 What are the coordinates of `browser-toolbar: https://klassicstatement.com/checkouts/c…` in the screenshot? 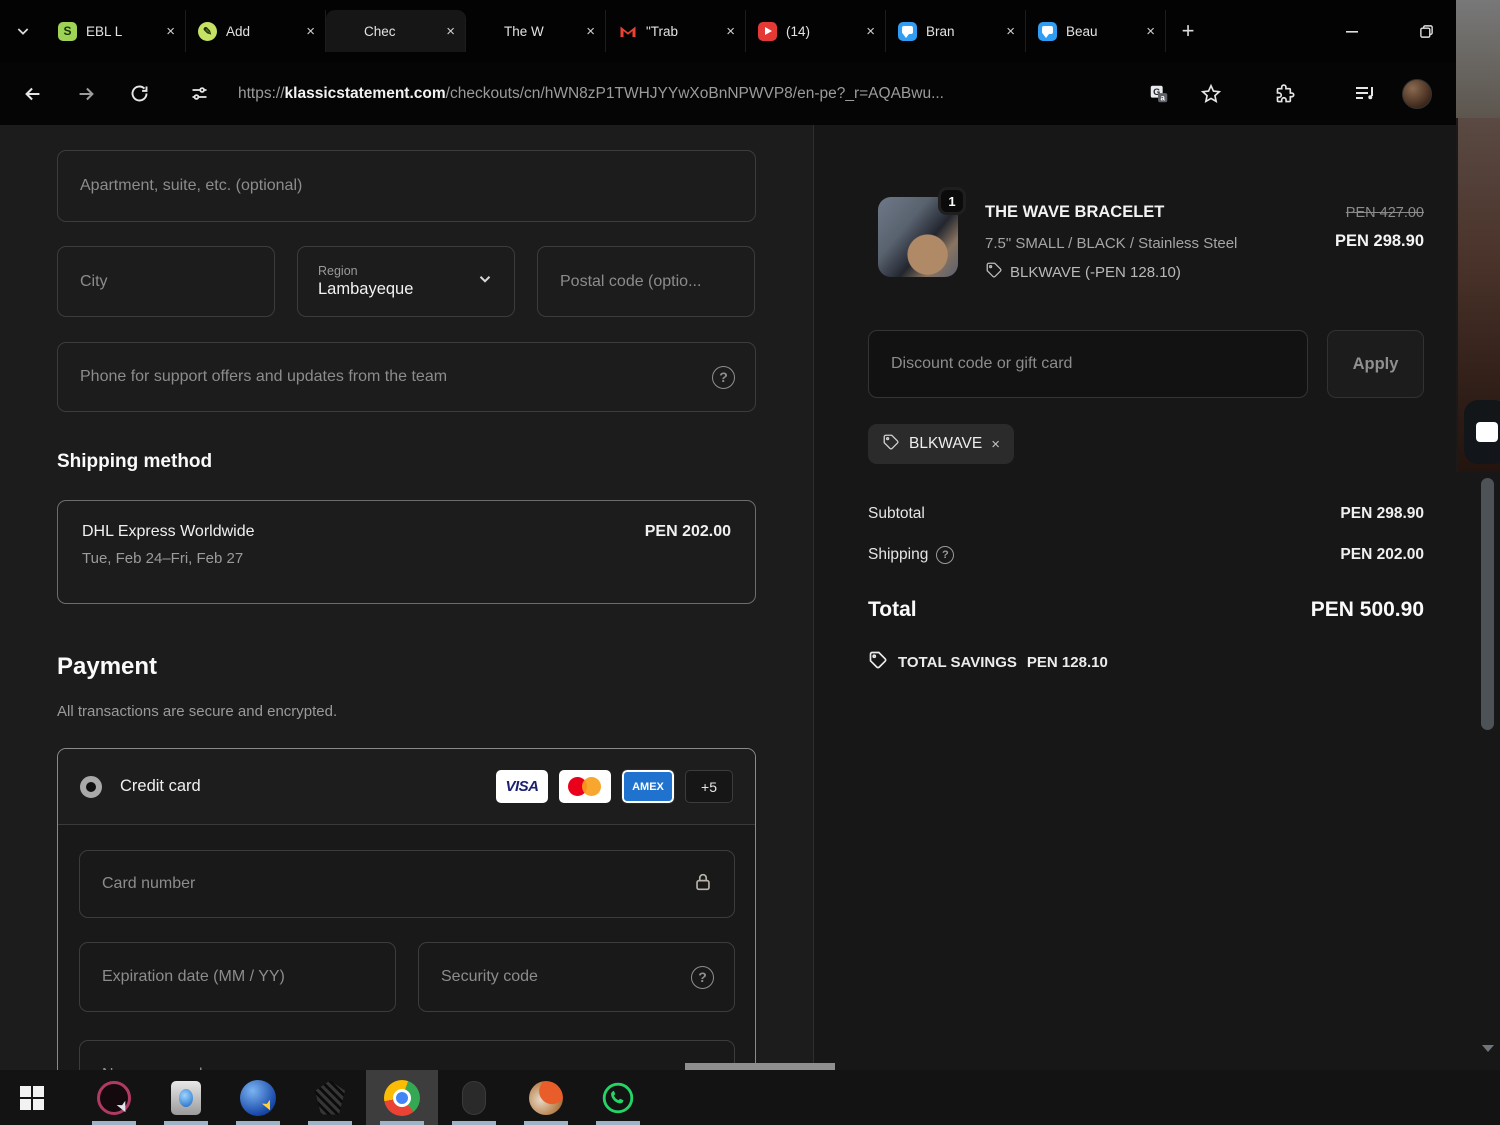 It's located at (750, 93).